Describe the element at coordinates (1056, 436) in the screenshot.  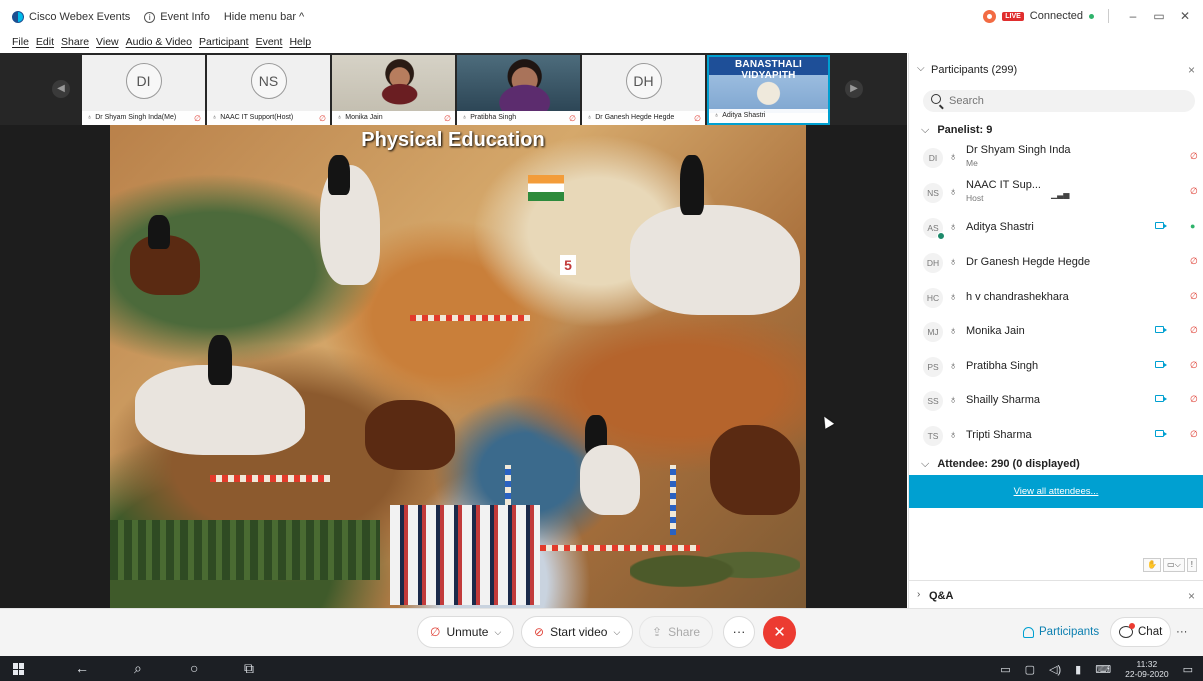
I see `participant-row: TS ♁ Tripti Sharma ∅` at that location.